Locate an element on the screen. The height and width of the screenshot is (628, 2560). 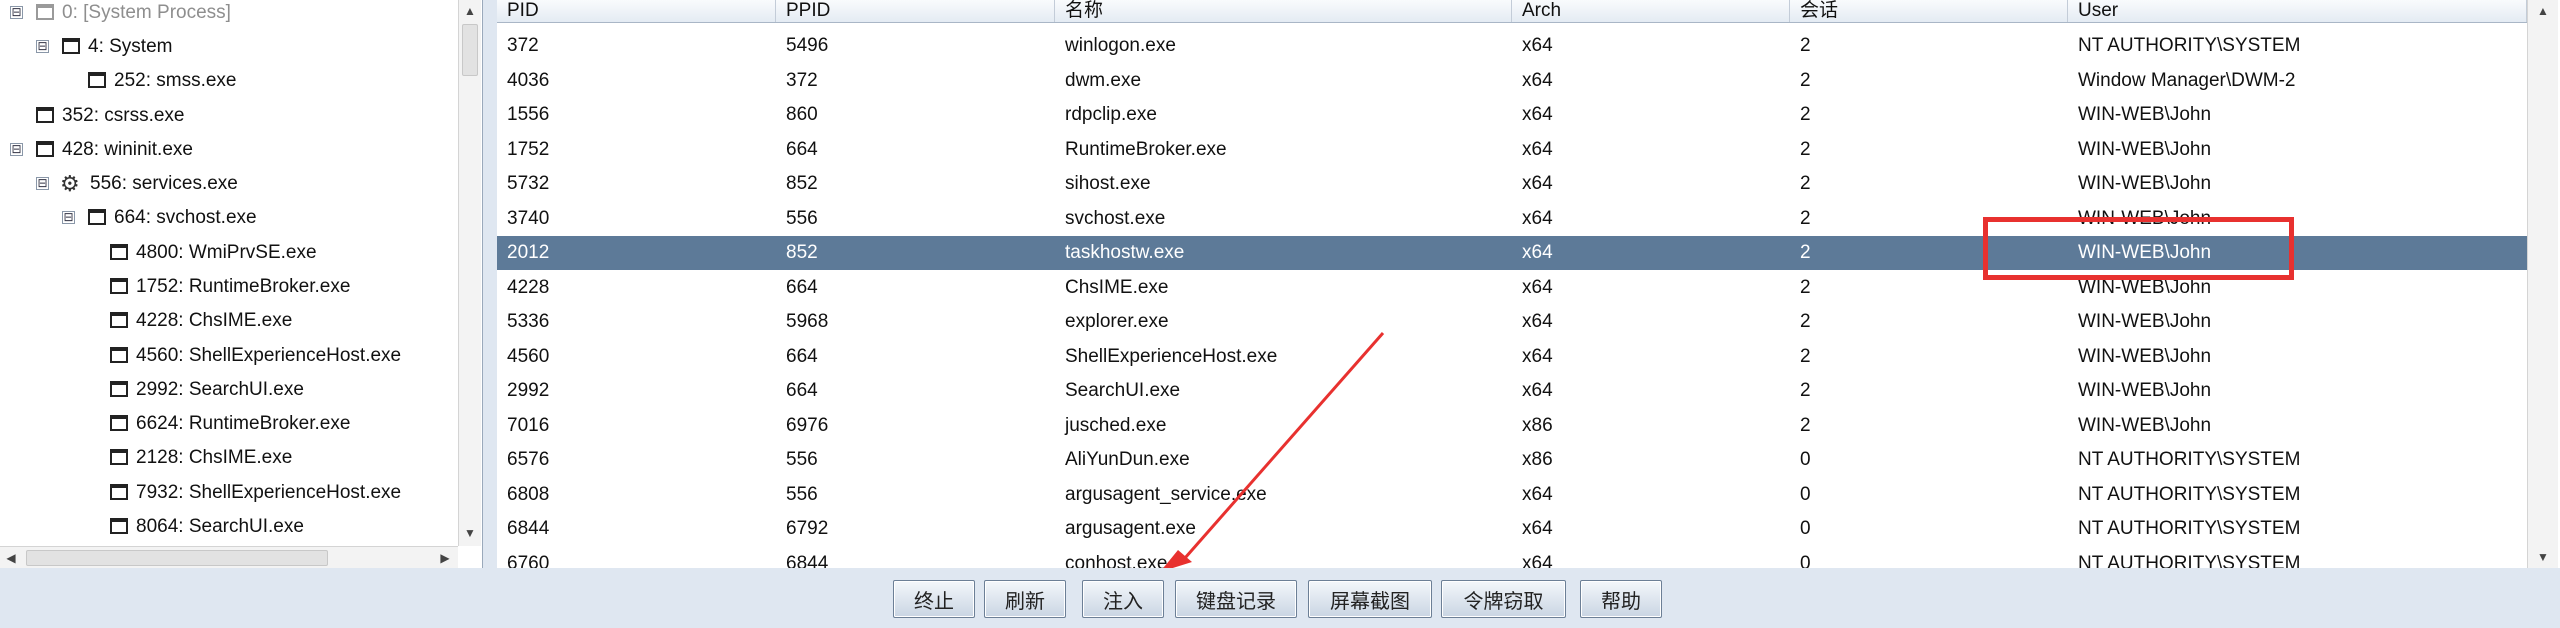
table-vertical-scrollbar: ▲ ▼ is located at coordinates (2542, 284).